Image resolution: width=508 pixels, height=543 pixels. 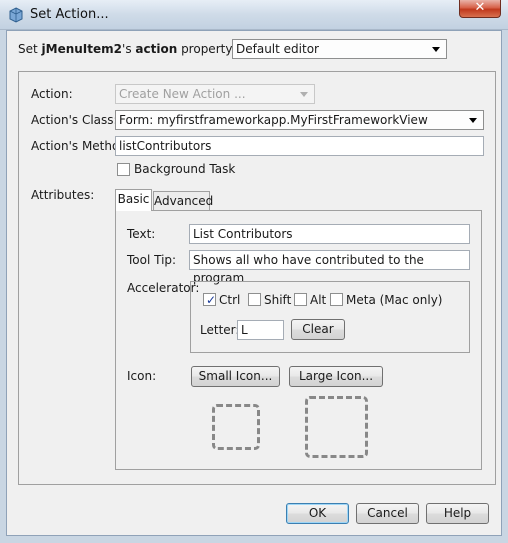 What do you see at coordinates (30, 49) in the screenshot?
I see `caption-prefix: Set` at bounding box center [30, 49].